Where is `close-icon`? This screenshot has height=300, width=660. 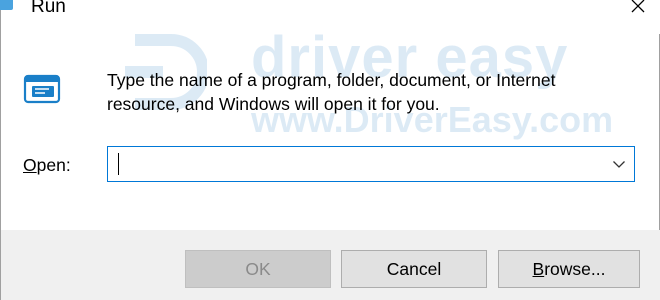 close-icon is located at coordinates (638, 6).